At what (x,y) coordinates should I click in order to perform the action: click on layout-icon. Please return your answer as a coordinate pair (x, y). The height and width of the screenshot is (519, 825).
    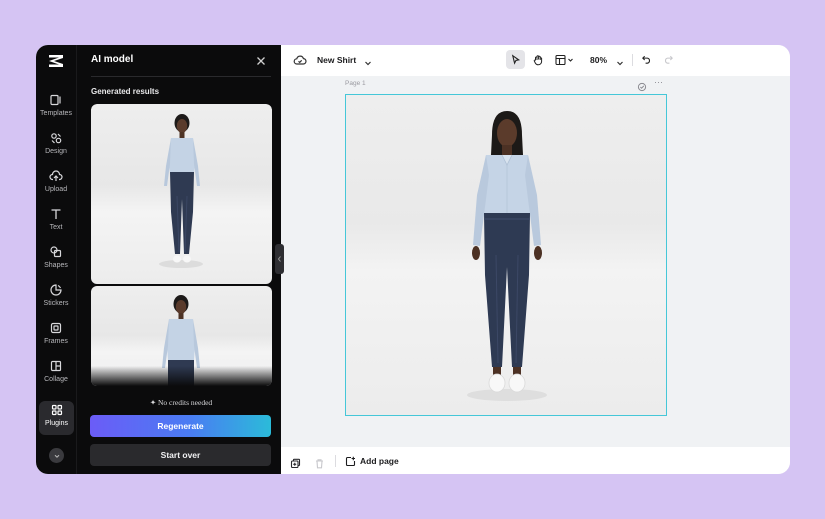
    Looking at the image, I should click on (564, 59).